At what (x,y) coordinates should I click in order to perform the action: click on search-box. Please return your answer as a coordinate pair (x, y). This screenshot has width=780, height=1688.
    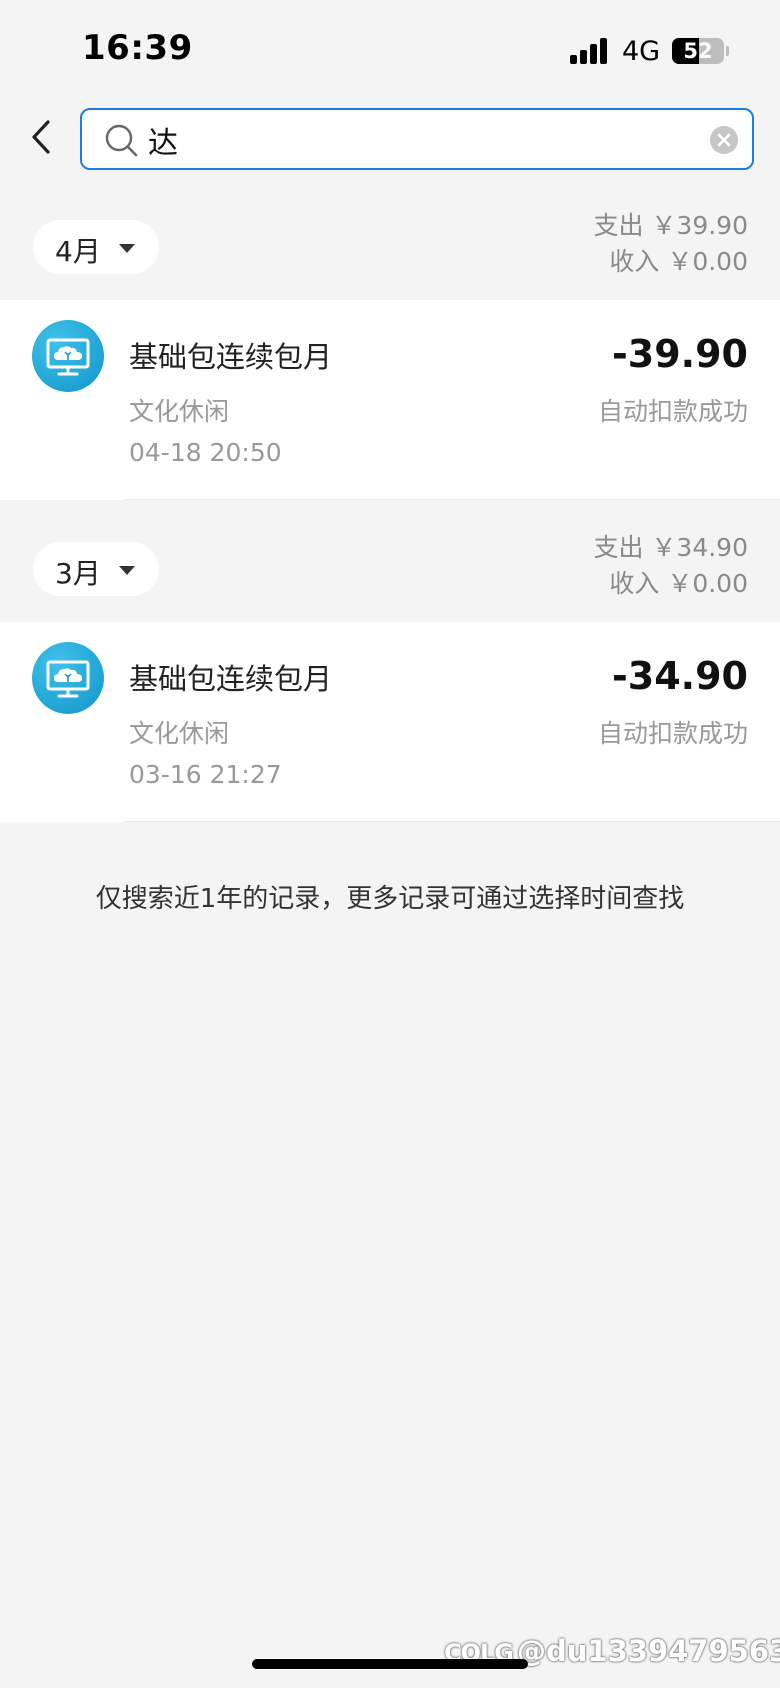
    Looking at the image, I should click on (417, 139).